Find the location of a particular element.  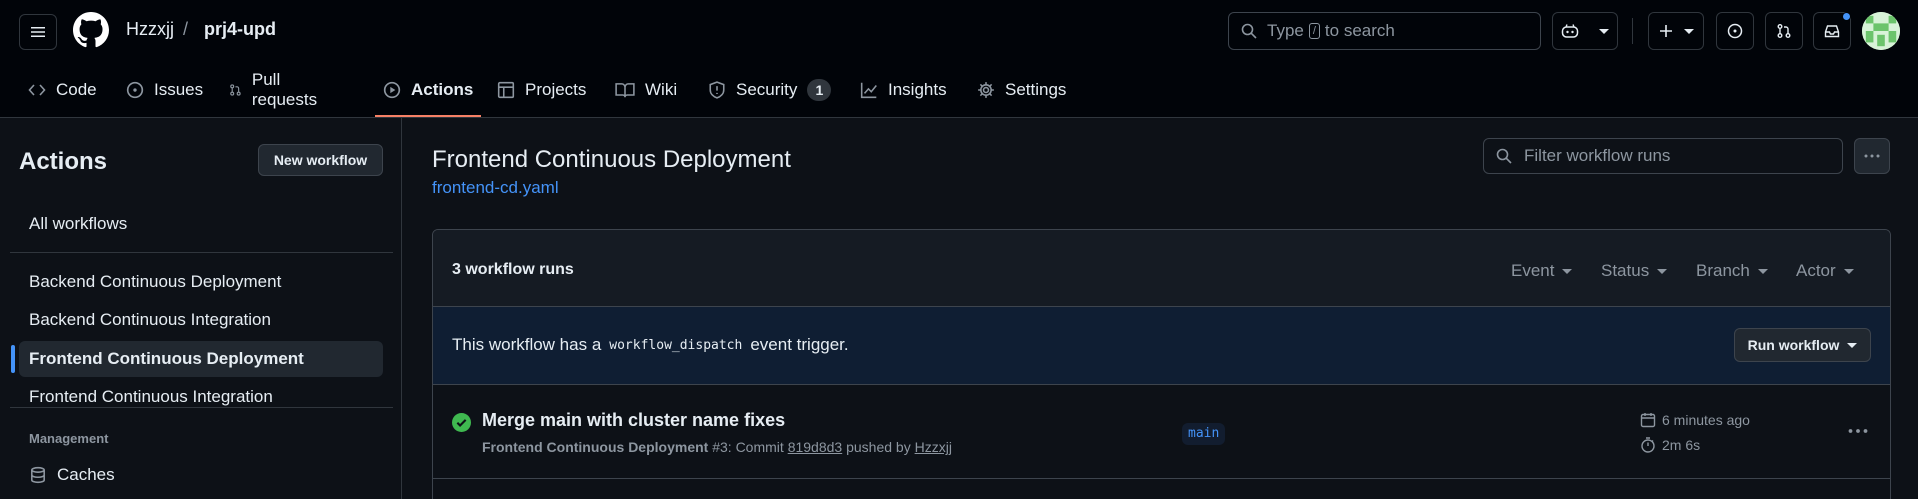

shield-icon is located at coordinates (717, 90).